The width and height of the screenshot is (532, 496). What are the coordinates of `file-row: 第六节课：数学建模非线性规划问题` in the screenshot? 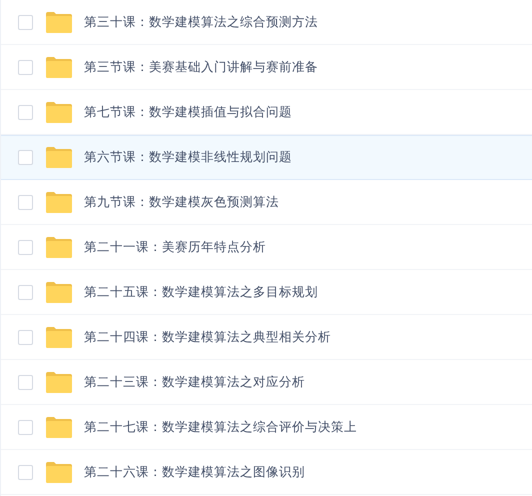 It's located at (266, 157).